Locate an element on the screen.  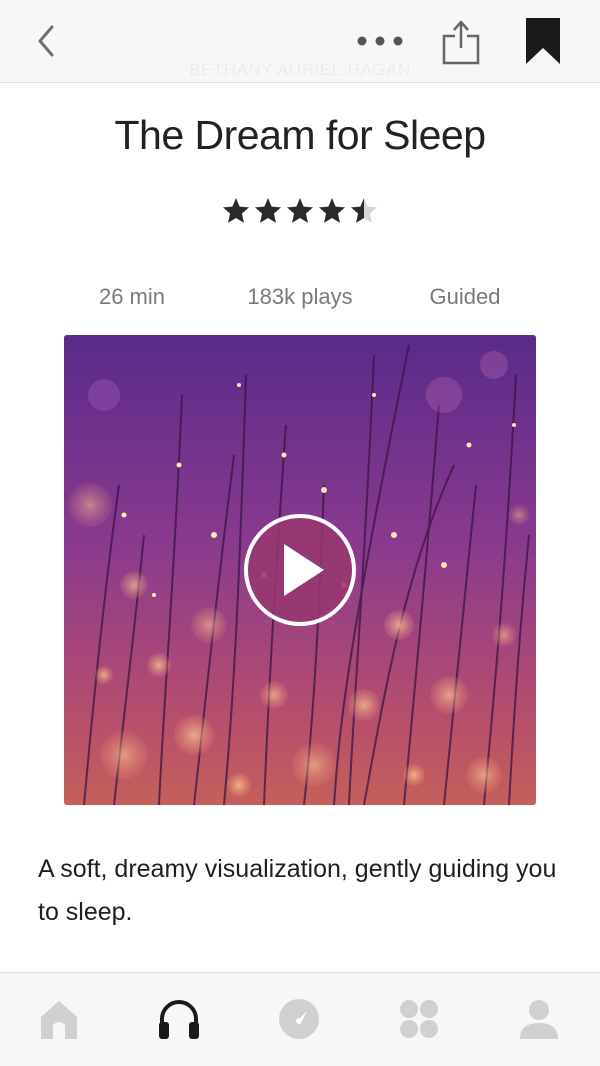
back-button is located at coordinates (46, 41).